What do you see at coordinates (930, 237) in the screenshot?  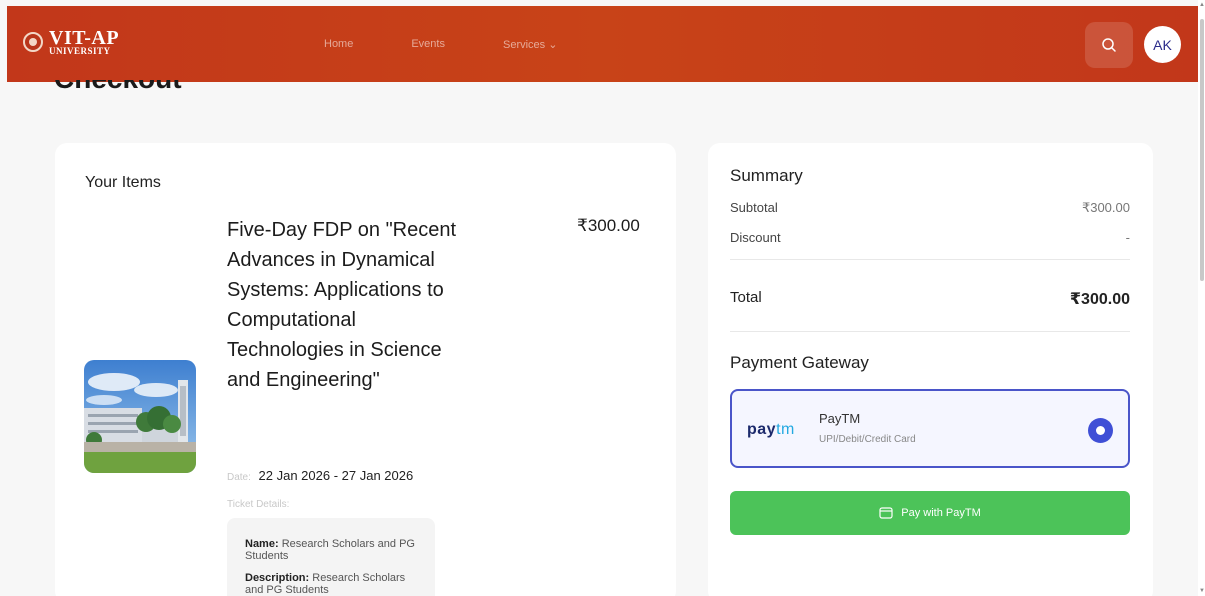 I see `discount-row: Discount -` at bounding box center [930, 237].